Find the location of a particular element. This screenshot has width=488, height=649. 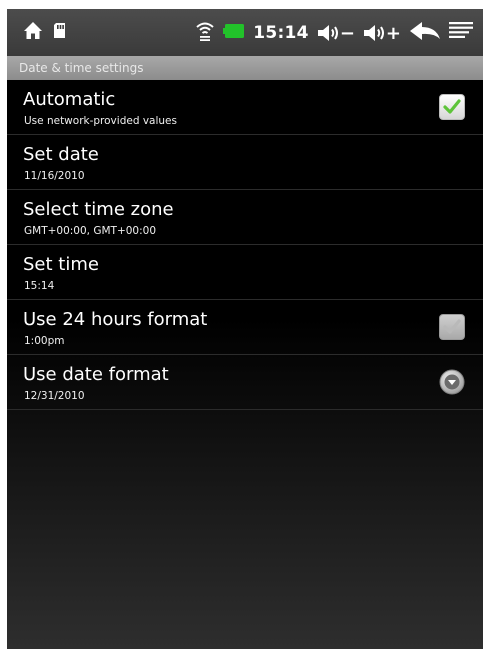

screen-title-bar: Date & time settings is located at coordinates (245, 68).